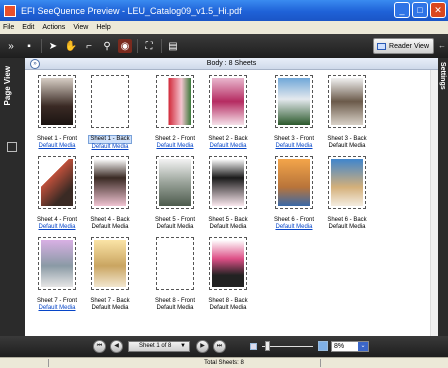 This screenshot has width=448, height=368. I want to click on settings-tab: Settings, so click(442, 76).